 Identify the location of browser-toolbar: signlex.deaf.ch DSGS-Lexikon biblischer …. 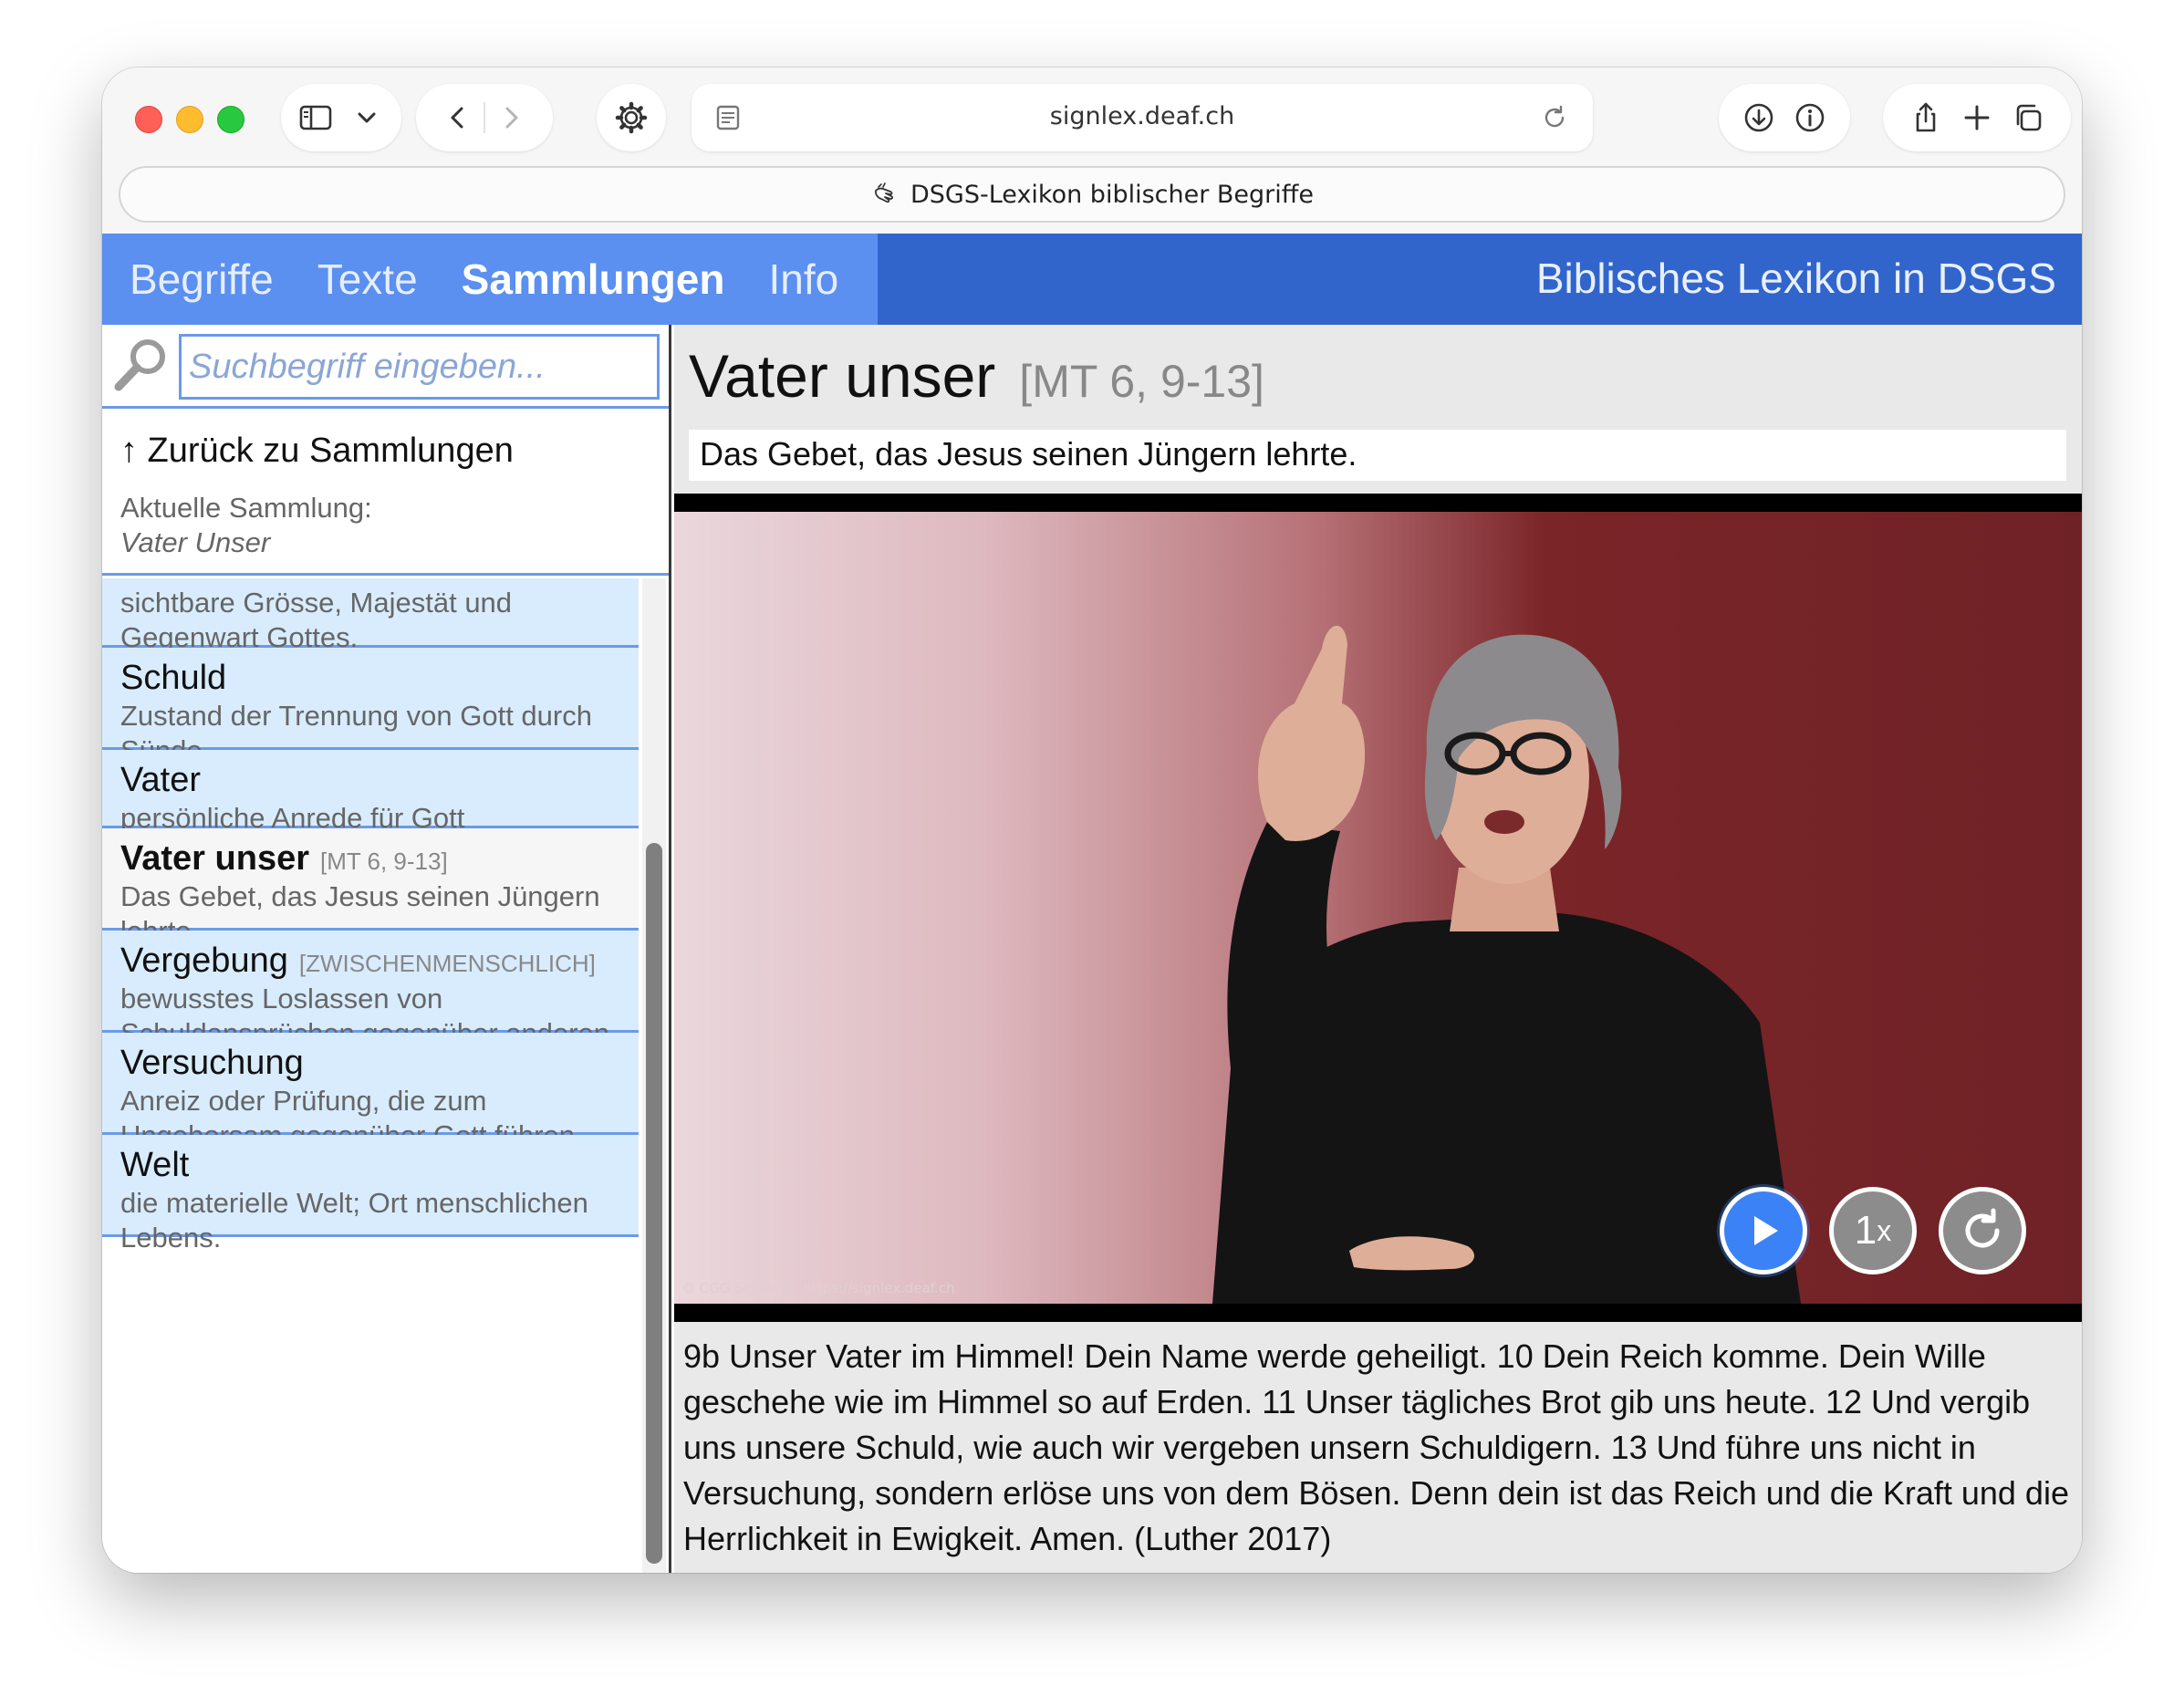
(1092, 151).